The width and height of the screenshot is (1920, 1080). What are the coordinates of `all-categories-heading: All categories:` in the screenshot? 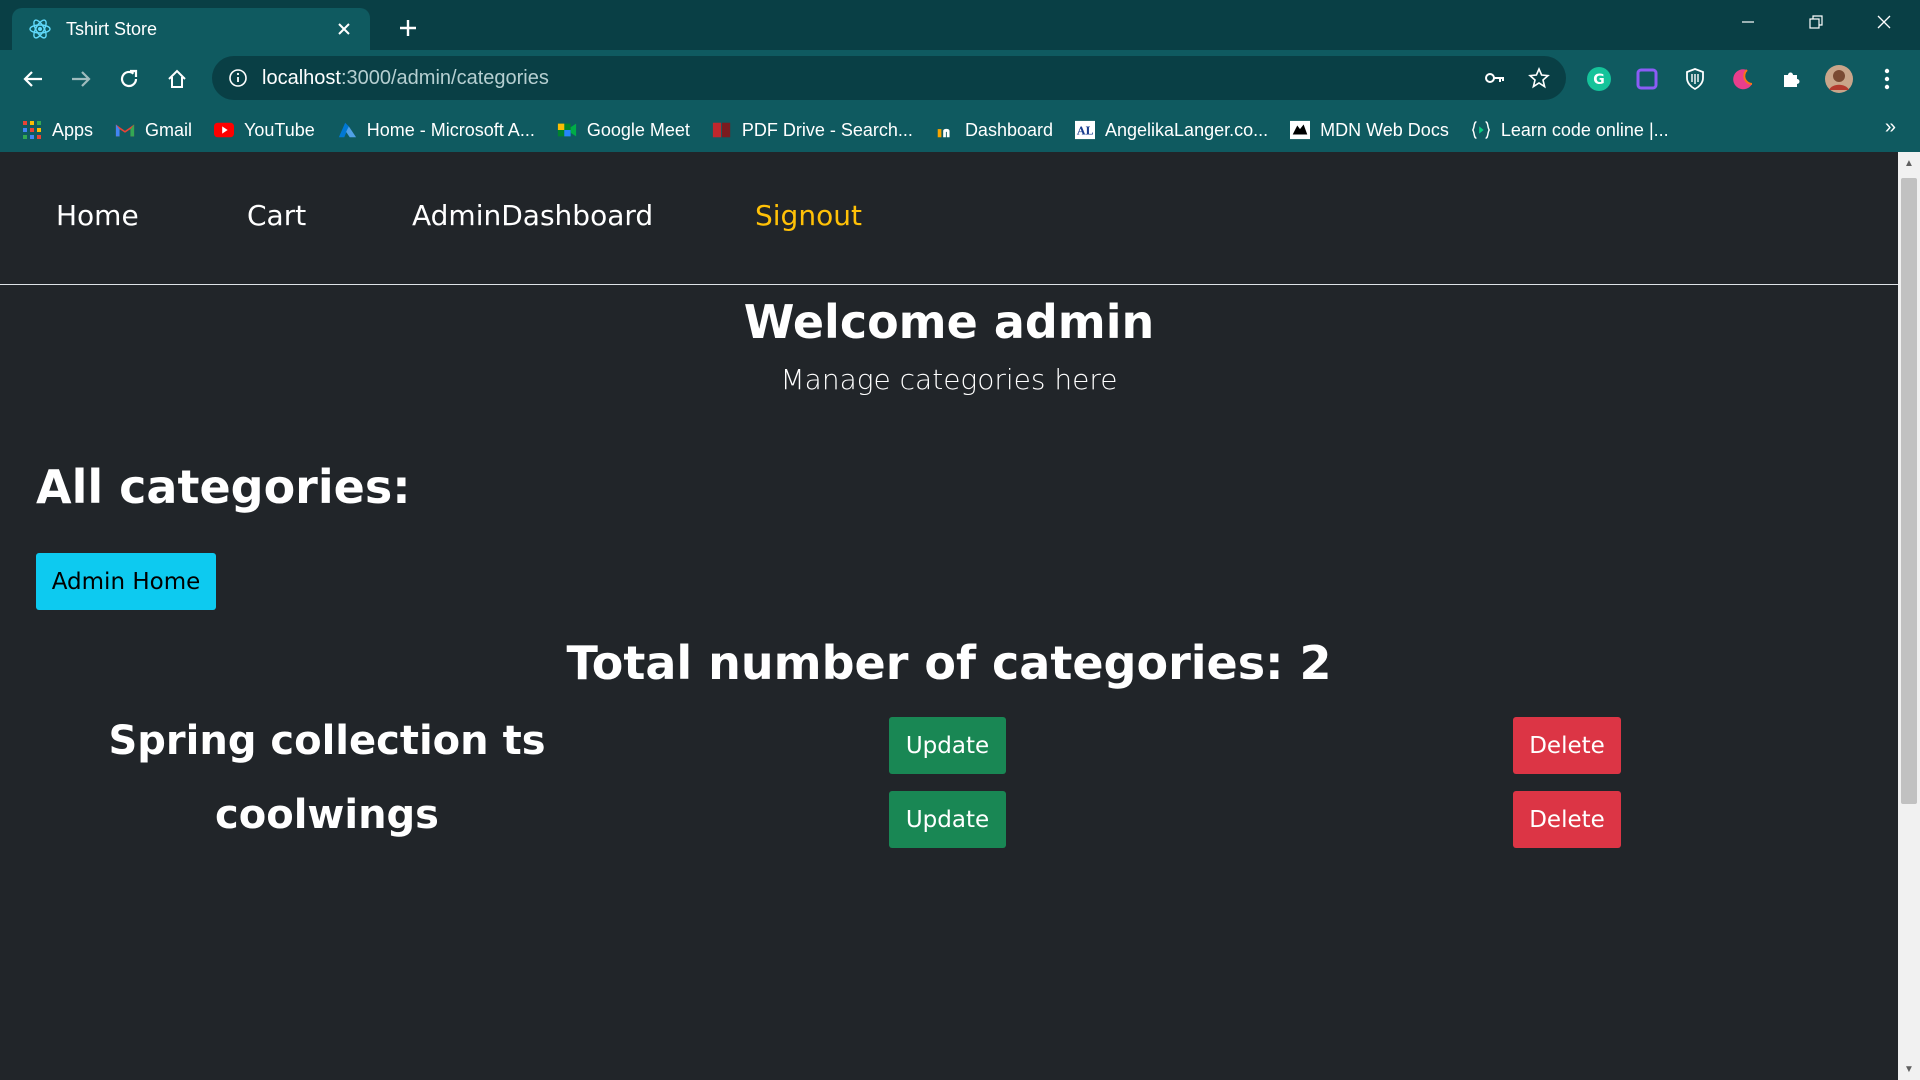 It's located at (223, 487).